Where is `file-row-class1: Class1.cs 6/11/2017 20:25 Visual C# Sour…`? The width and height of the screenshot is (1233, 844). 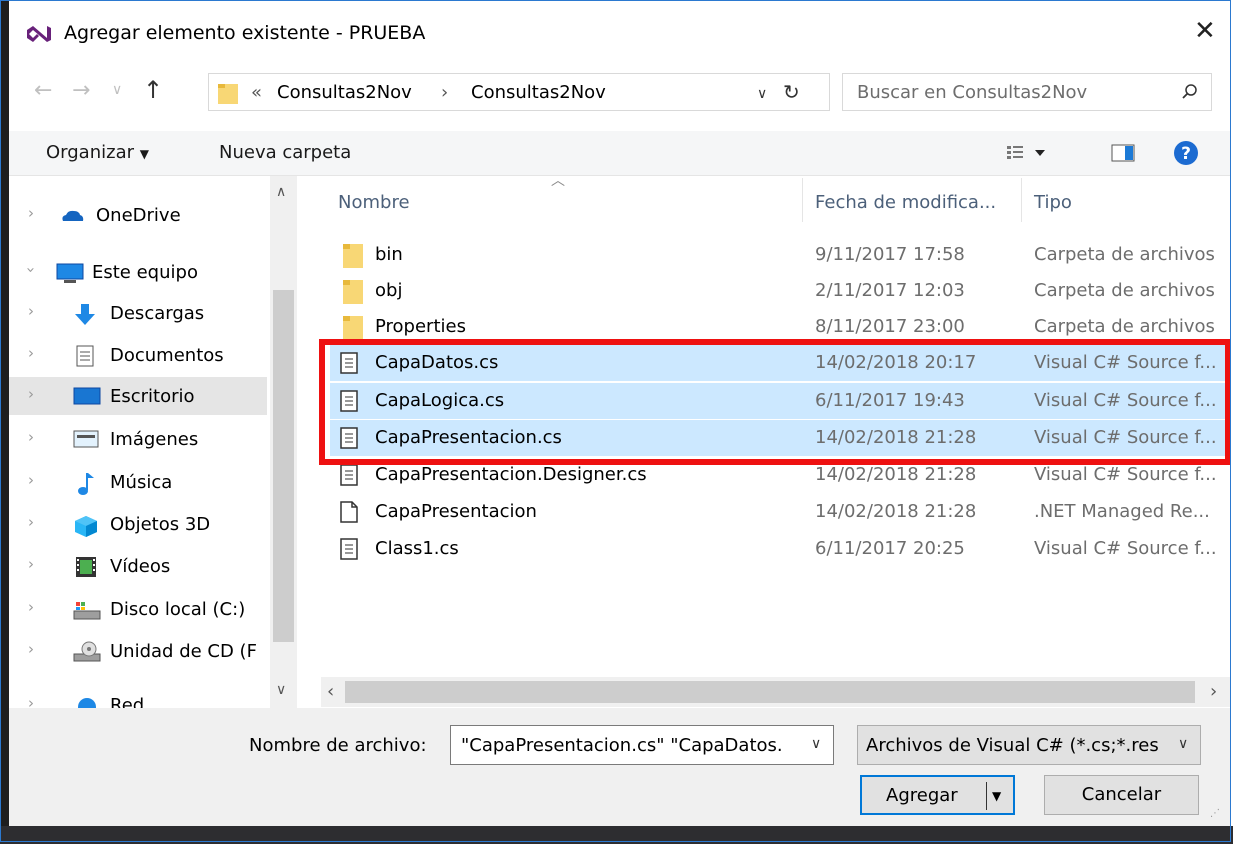 file-row-class1: Class1.cs 6/11/2017 20:25 Visual C# Sour… is located at coordinates (780, 549).